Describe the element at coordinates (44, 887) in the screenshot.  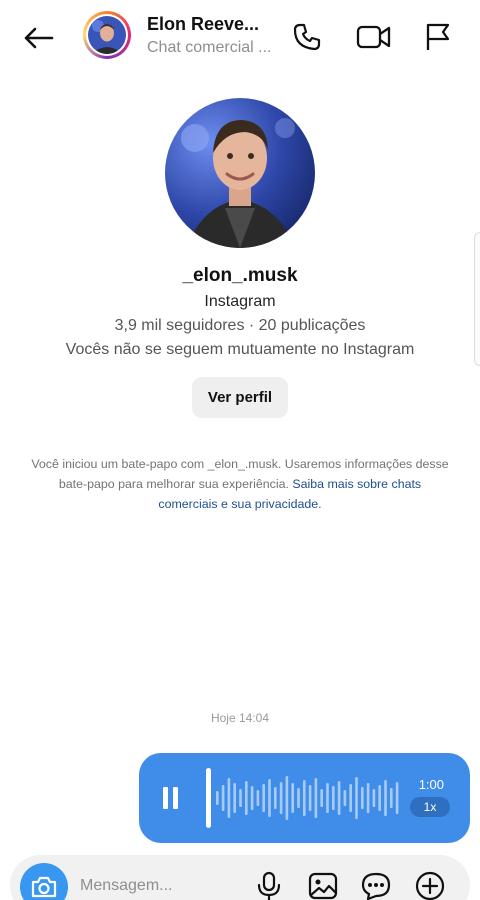
I see `camera-icon` at that location.